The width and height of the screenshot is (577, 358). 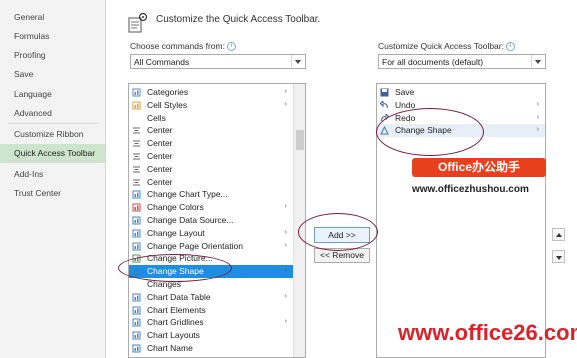 I want to click on customize-qat-dropdown: For all documents (default), so click(x=462, y=61).